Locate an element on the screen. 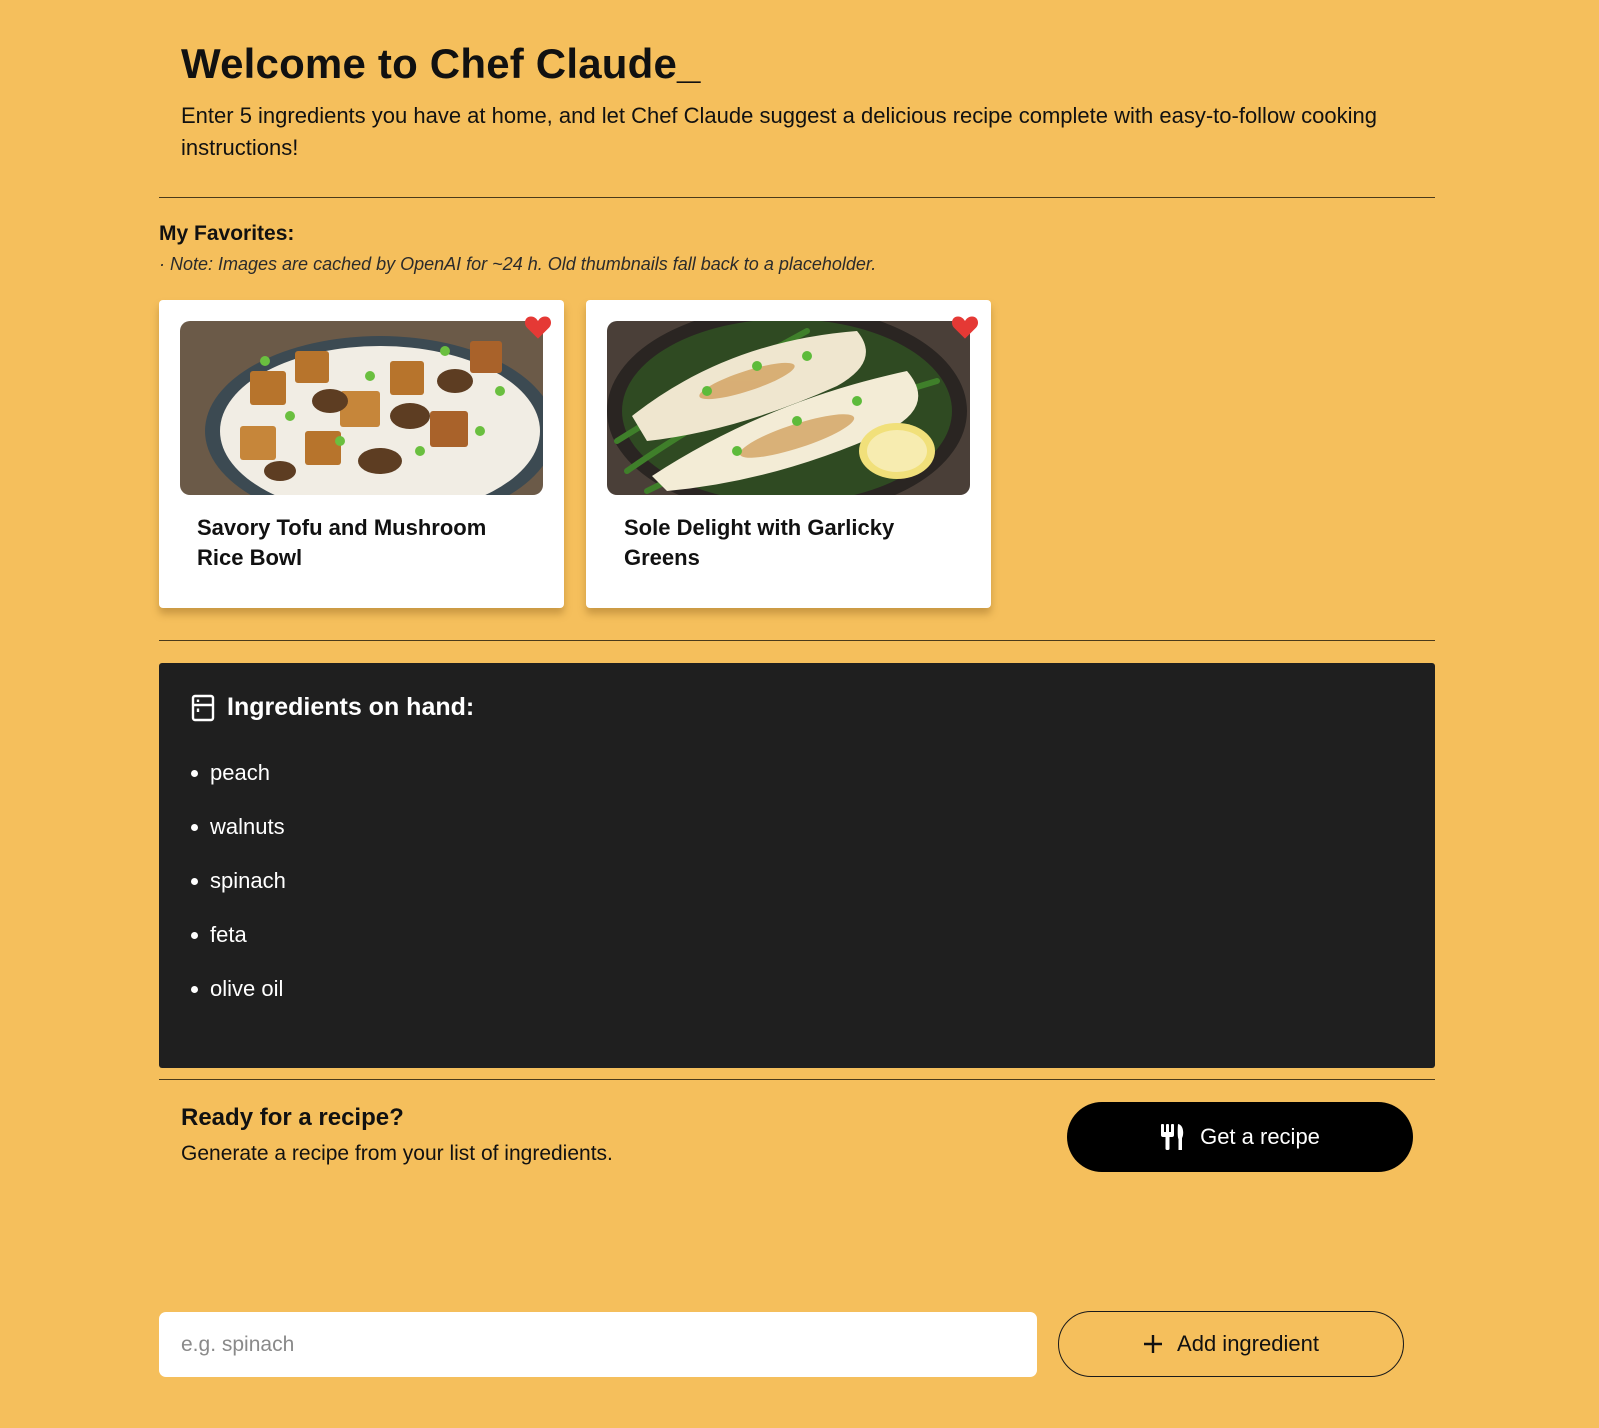  page-title: Welcome to Chef Claude_ is located at coordinates (441, 63).